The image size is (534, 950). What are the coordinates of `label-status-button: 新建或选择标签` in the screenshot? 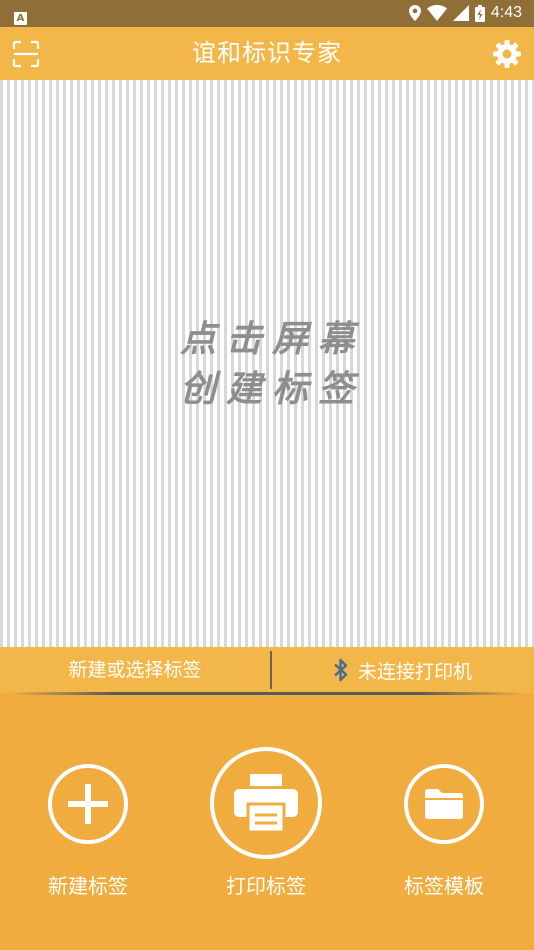 It's located at (135, 670).